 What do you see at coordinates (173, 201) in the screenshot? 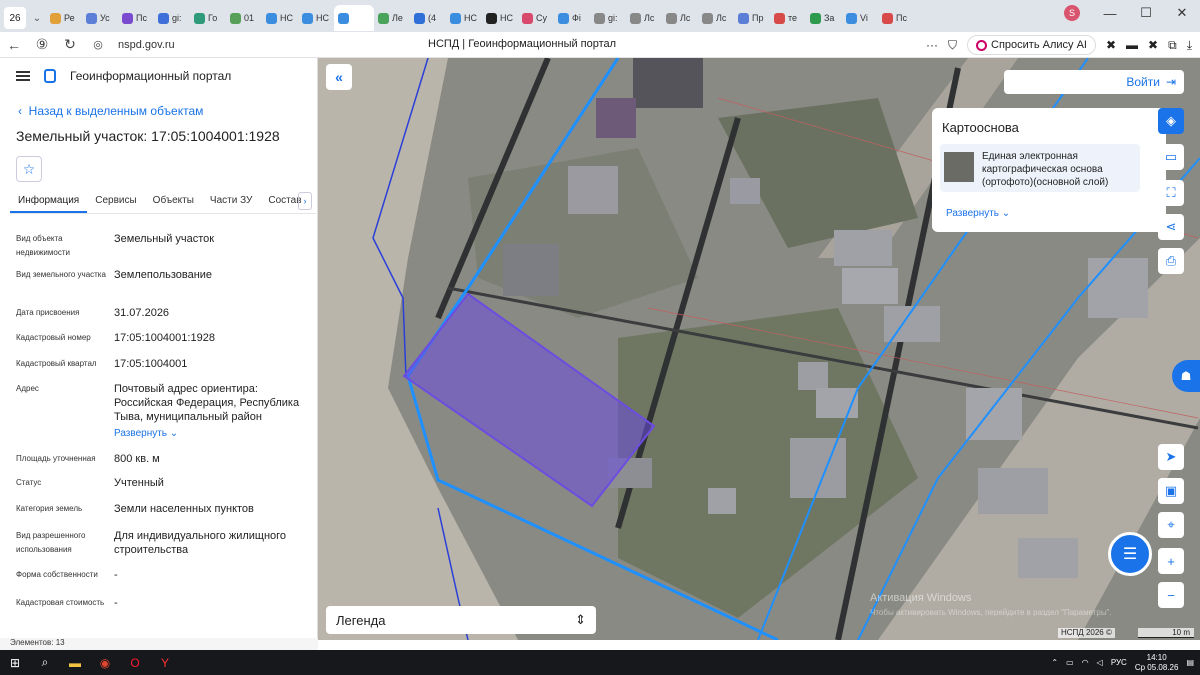
I see `tab-objects: Объекты` at bounding box center [173, 201].